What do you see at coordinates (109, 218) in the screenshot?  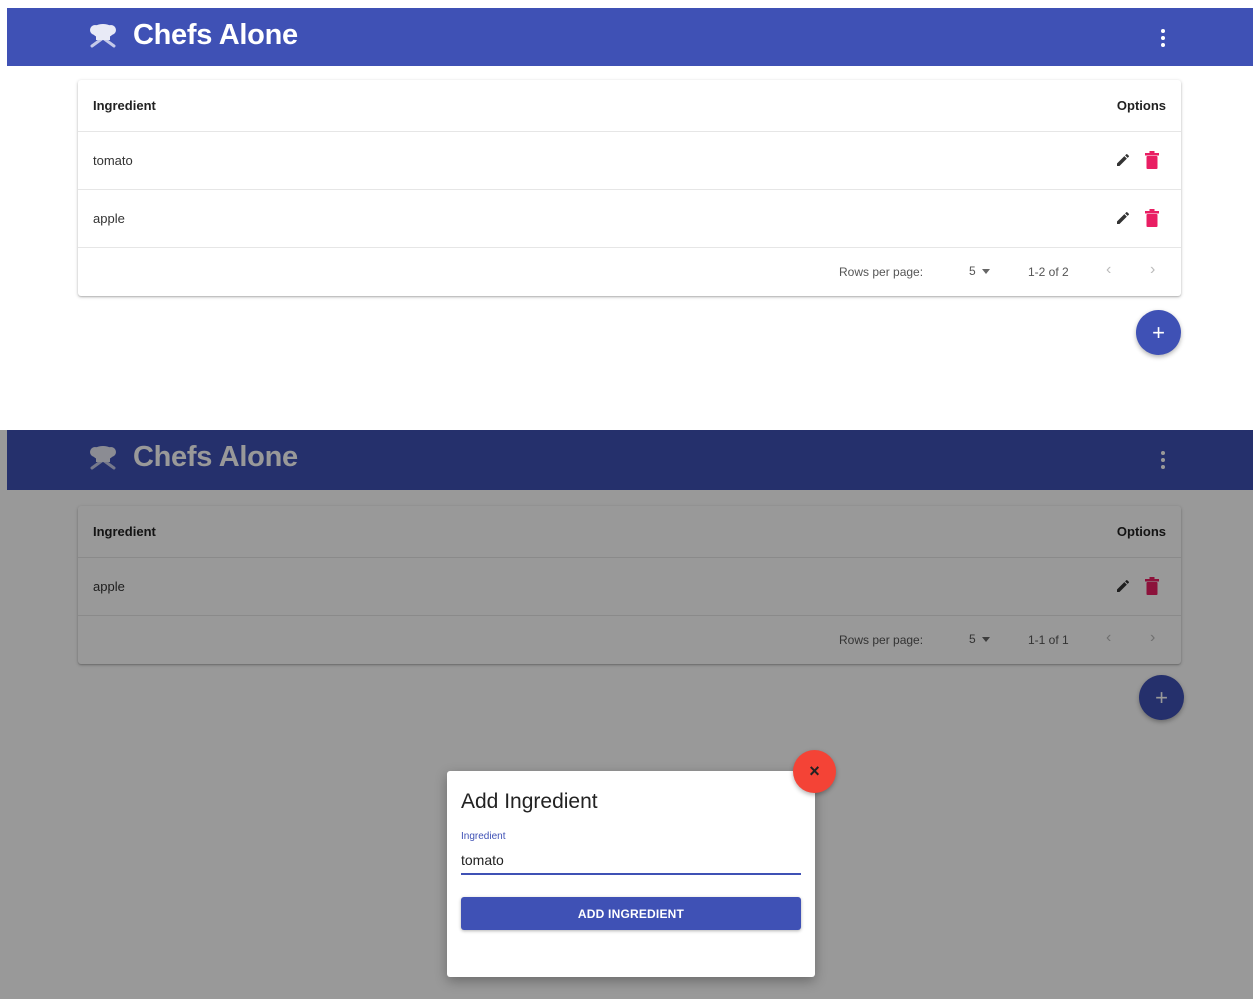 I see `ingredient-name: apple` at bounding box center [109, 218].